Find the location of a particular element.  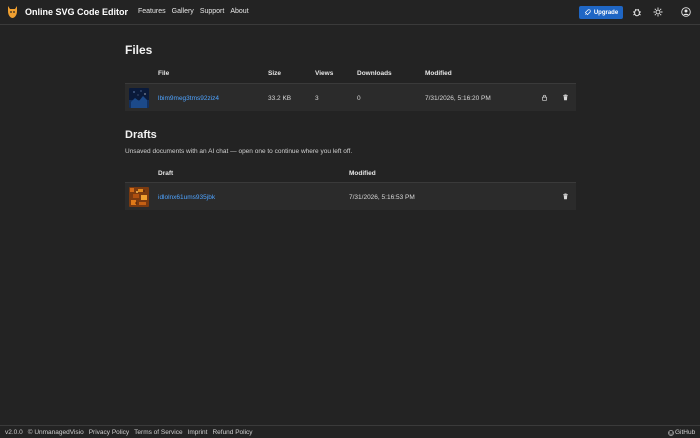

nav-support: Support is located at coordinates (212, 11).